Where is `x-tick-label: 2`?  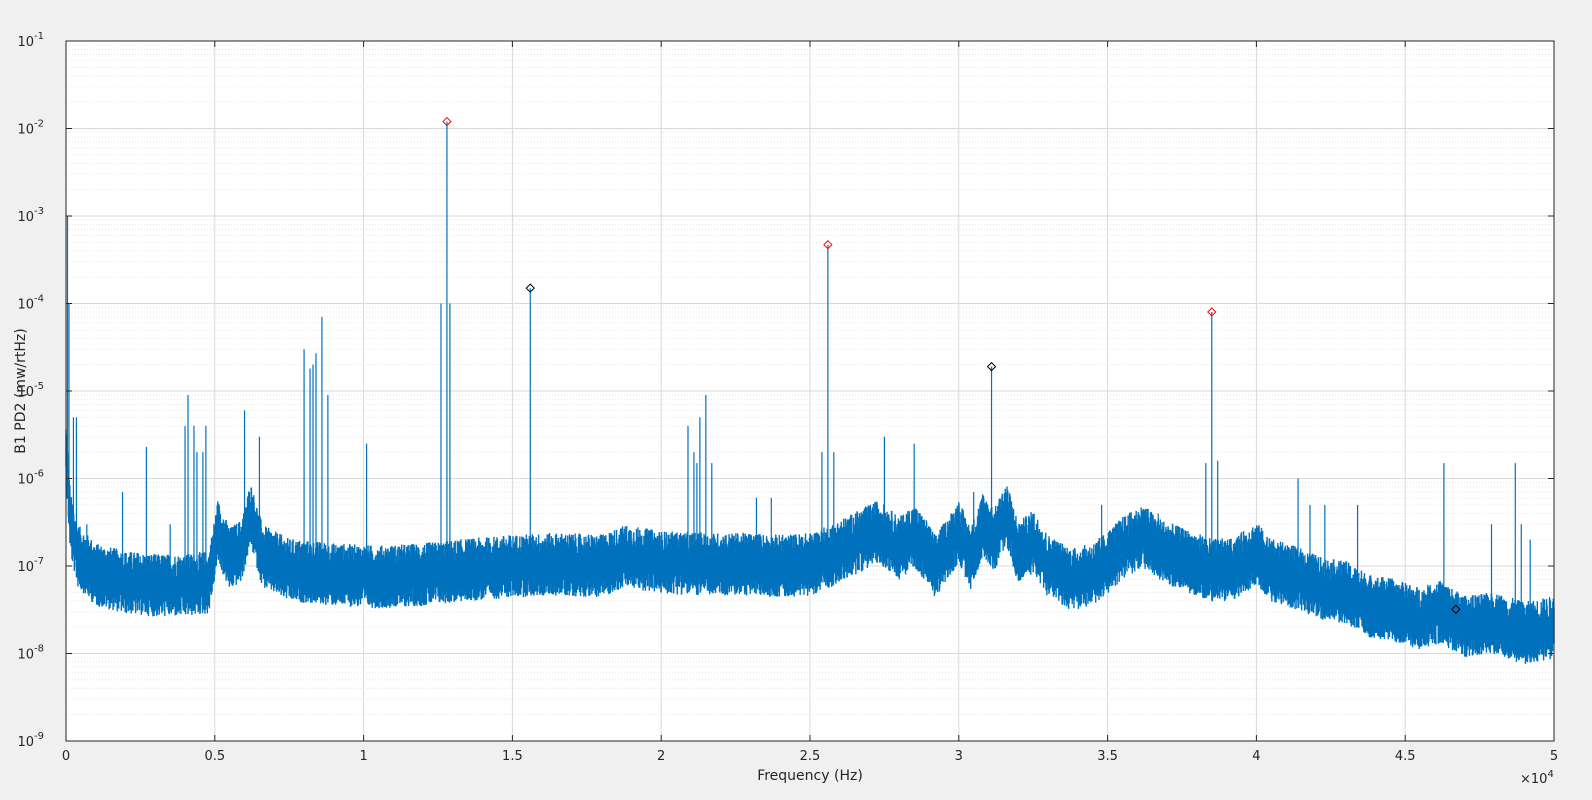
x-tick-label: 2 is located at coordinates (661, 756).